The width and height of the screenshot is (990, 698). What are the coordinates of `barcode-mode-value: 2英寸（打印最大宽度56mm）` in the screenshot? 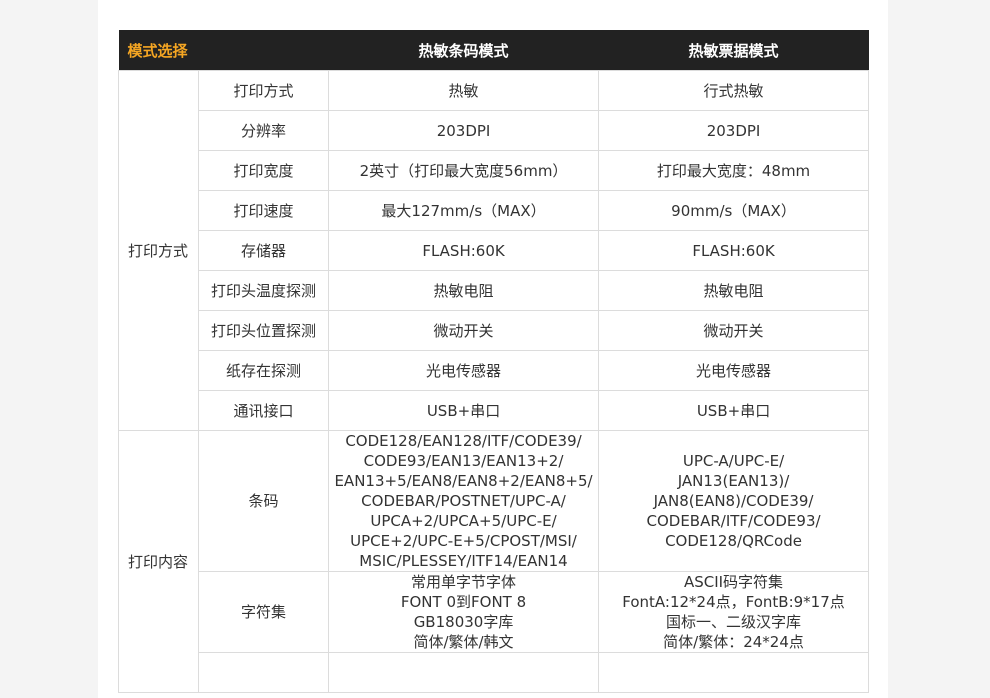 It's located at (464, 170).